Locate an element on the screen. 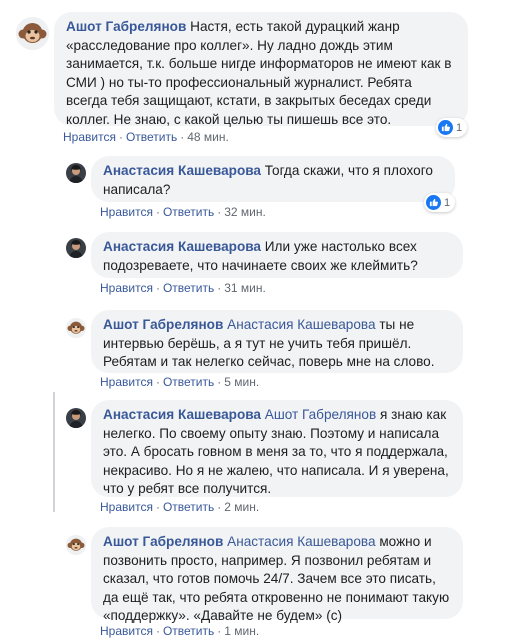  timestamp: 2 мин. is located at coordinates (241, 507).